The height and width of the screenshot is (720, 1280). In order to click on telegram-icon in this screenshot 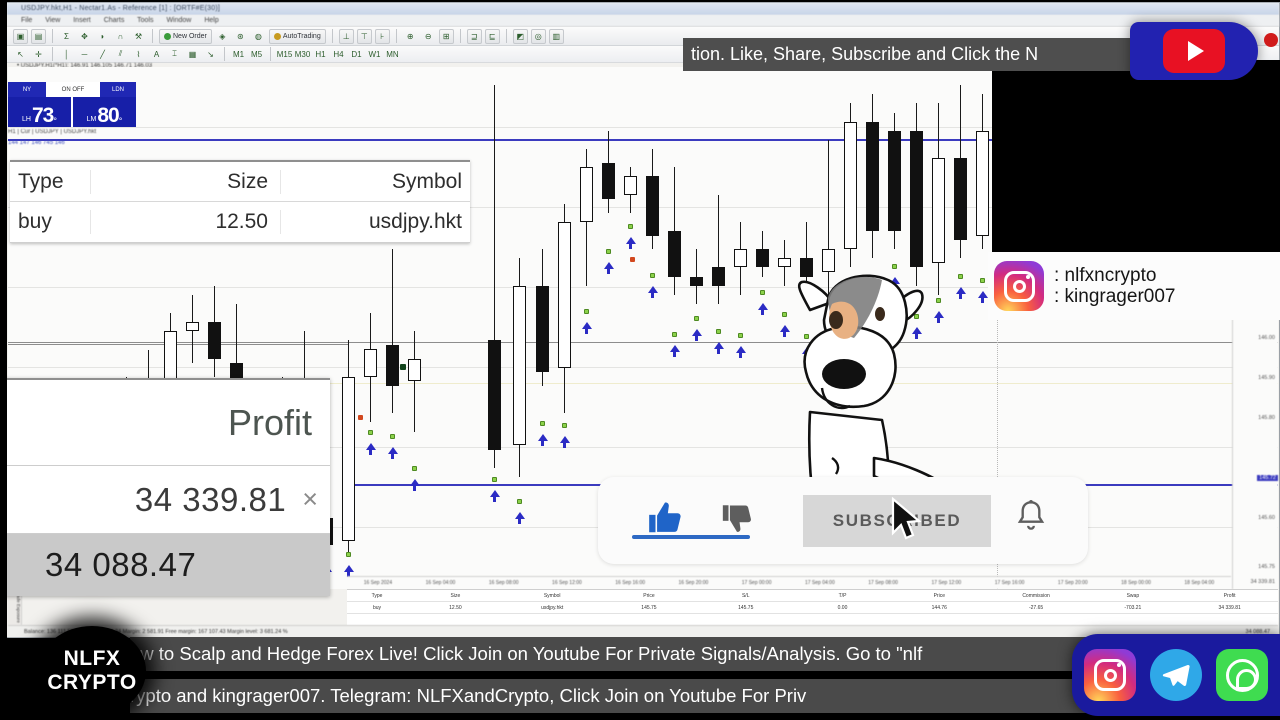, I will do `click(1176, 675)`.